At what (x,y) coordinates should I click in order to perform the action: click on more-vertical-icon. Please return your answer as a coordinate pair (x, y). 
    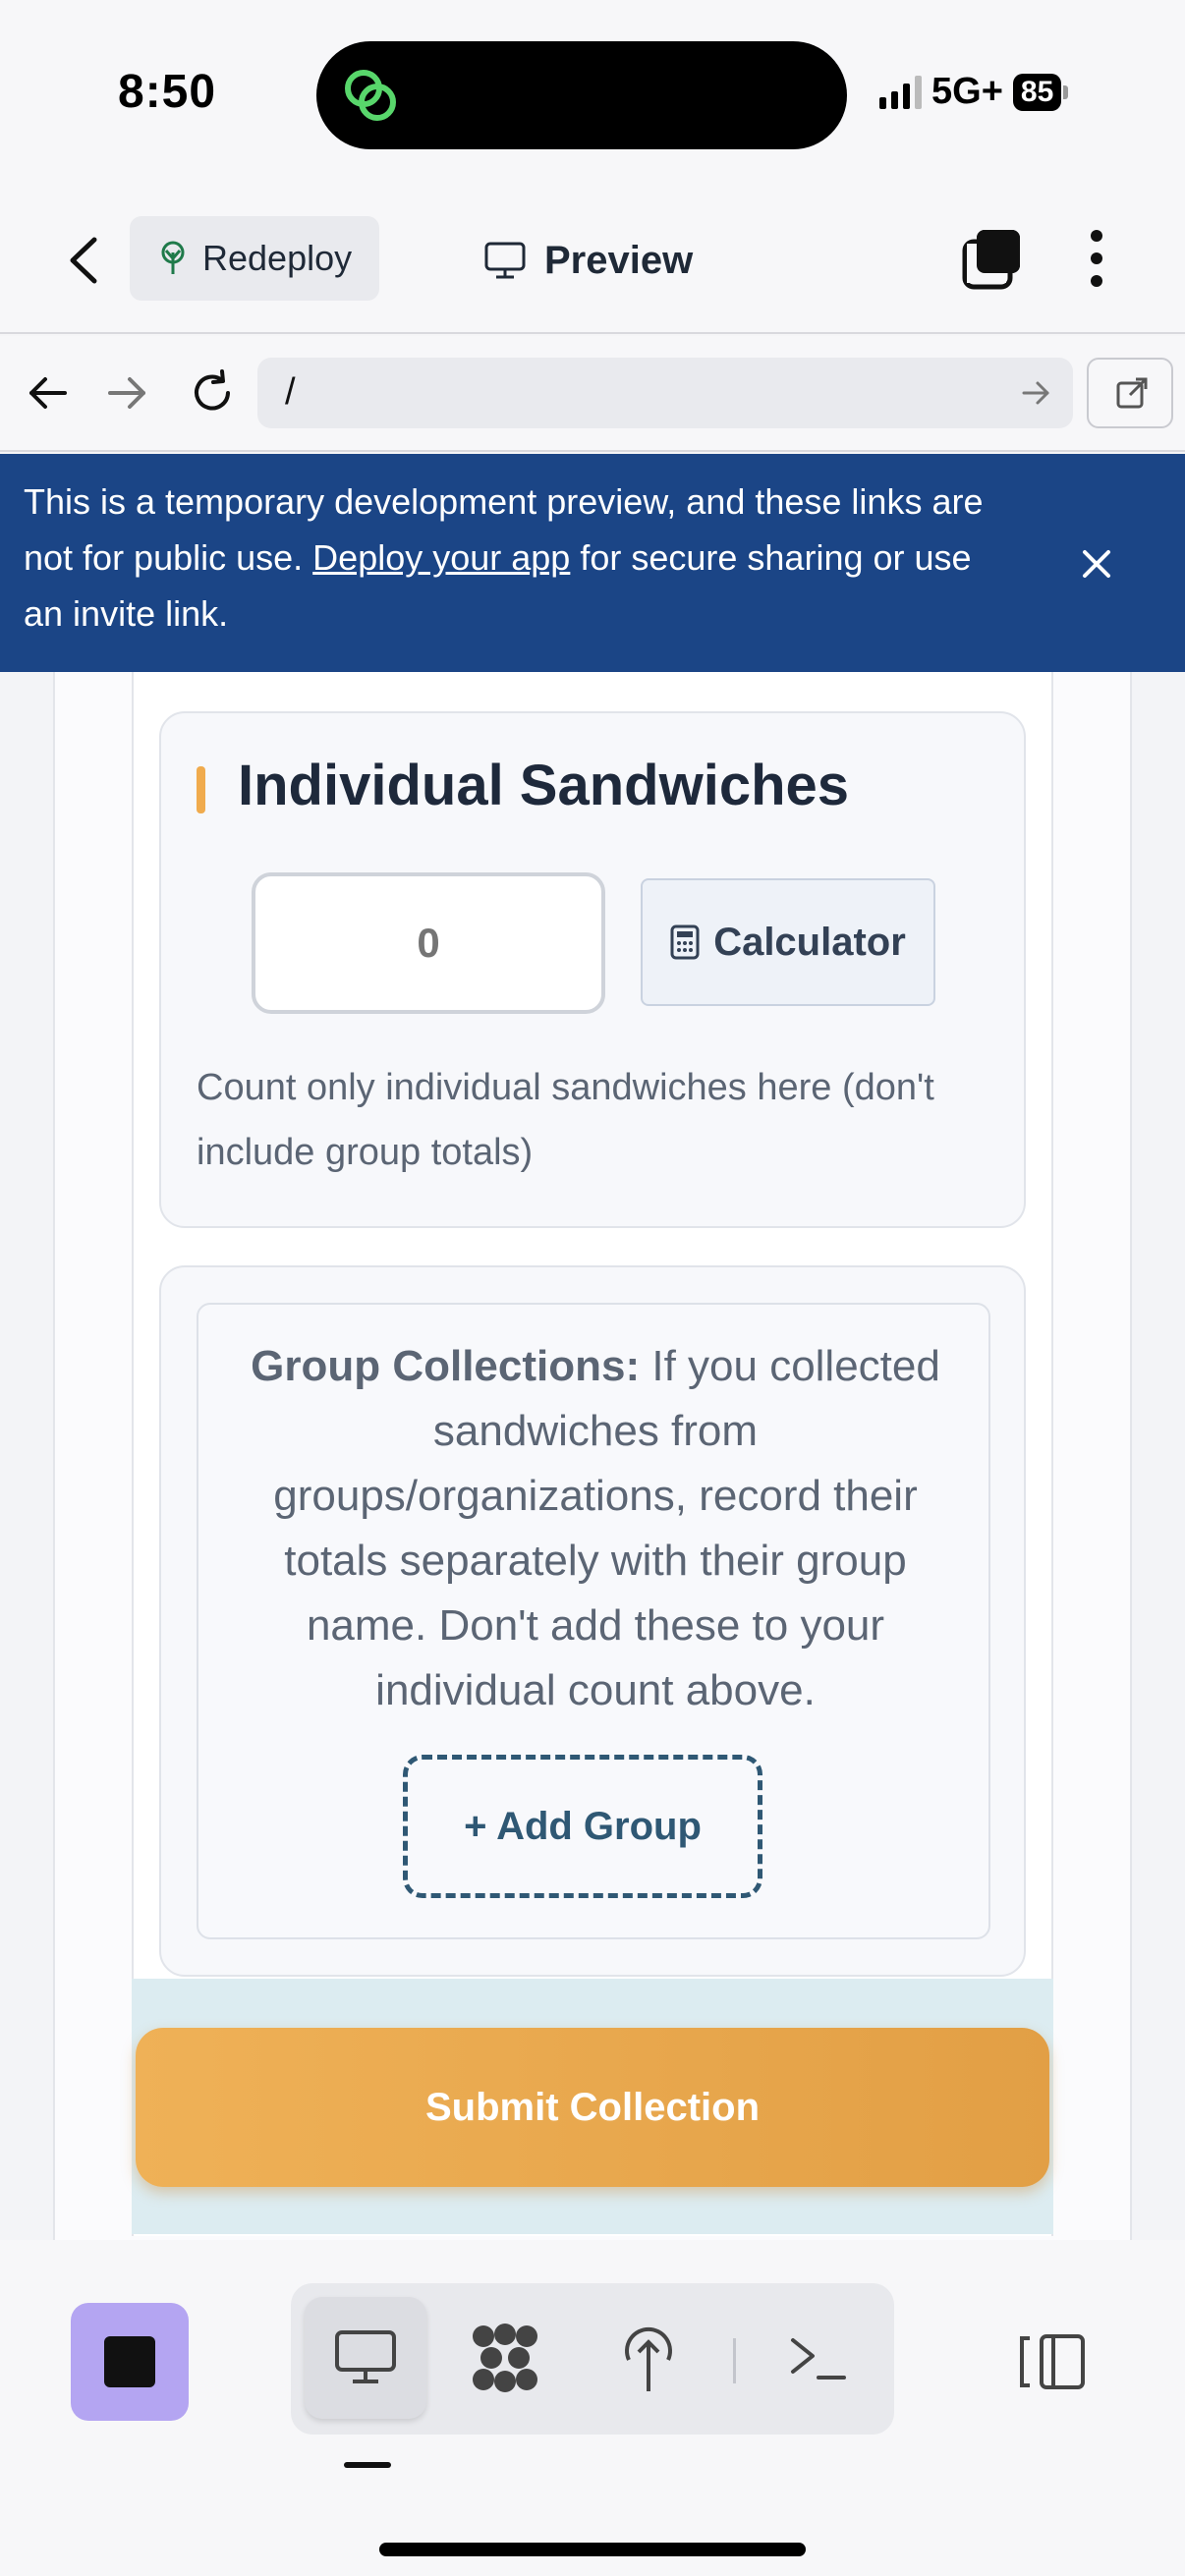
    Looking at the image, I should click on (1096, 258).